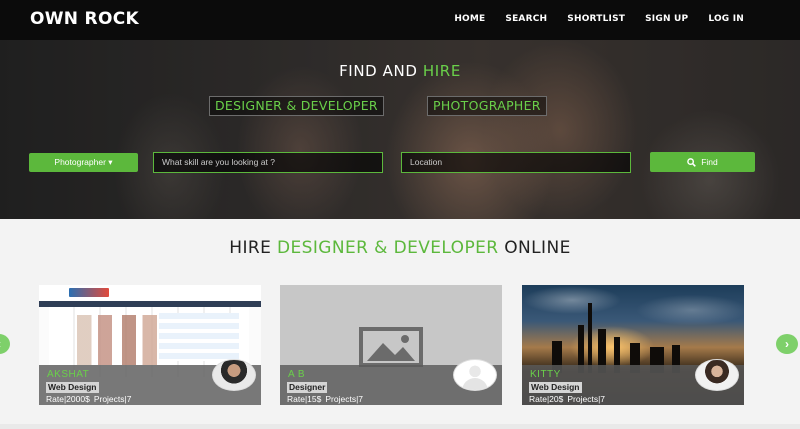 The height and width of the screenshot is (429, 800). What do you see at coordinates (633, 345) in the screenshot?
I see `profile-card: KITTY Web Design Rate|20$ Projects|7` at bounding box center [633, 345].